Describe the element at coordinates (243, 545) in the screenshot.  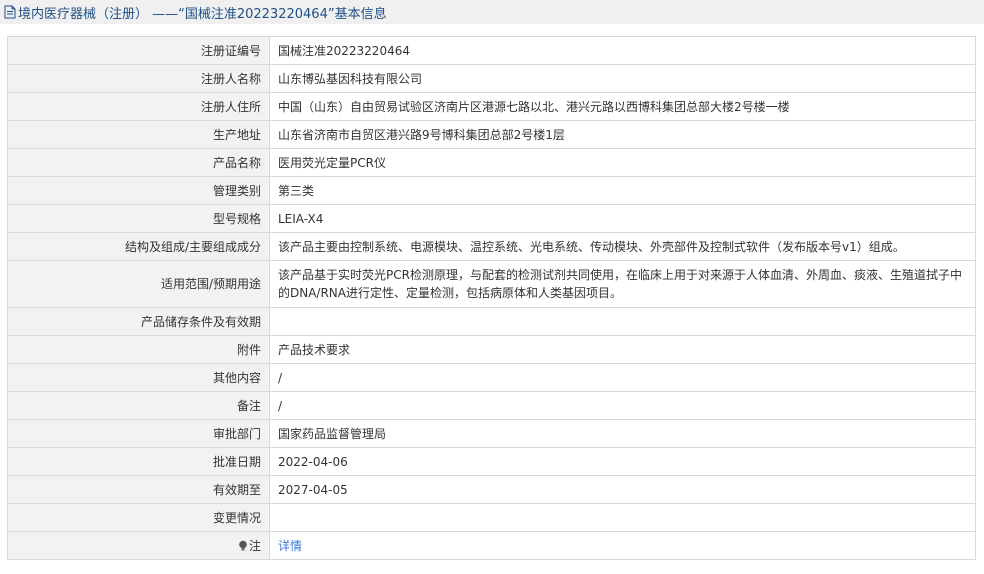
I see `lightbulb-icon` at that location.